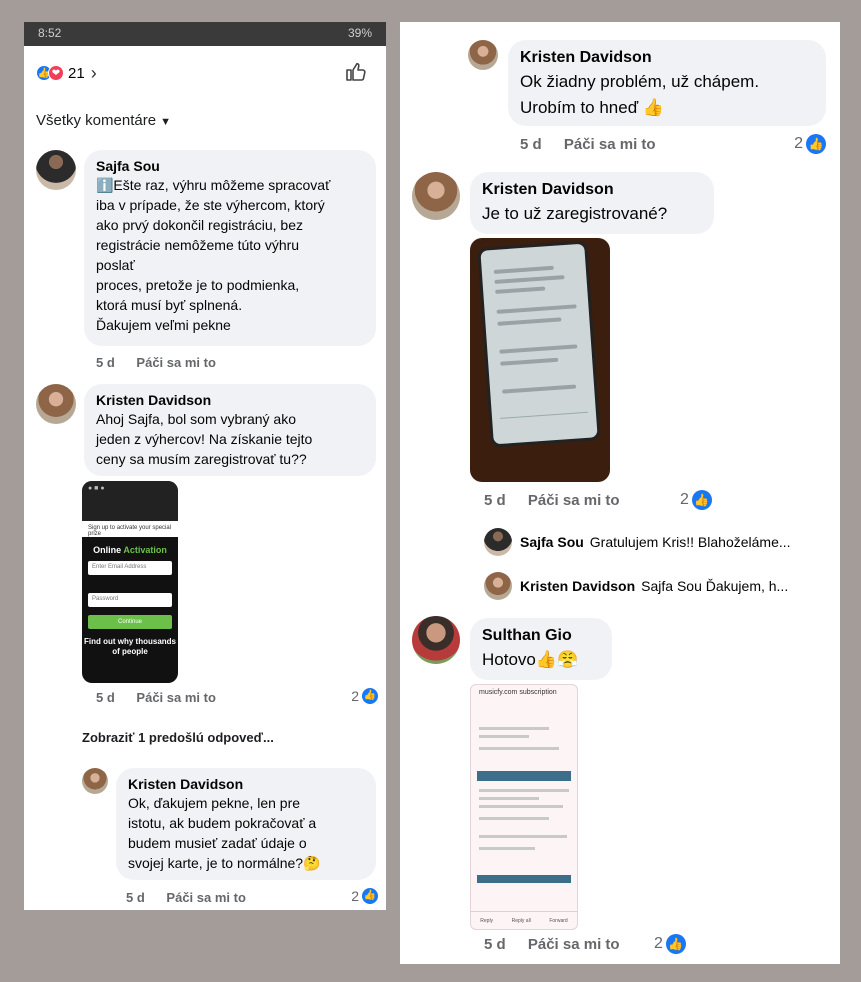 This screenshot has width=861, height=982. I want to click on attachment-footer-text: Find out why thousands of people, so click(130, 646).